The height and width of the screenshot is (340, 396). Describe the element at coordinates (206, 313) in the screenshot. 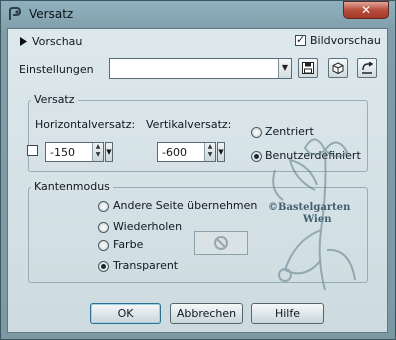

I see `cancel-button: Abbrechen` at that location.